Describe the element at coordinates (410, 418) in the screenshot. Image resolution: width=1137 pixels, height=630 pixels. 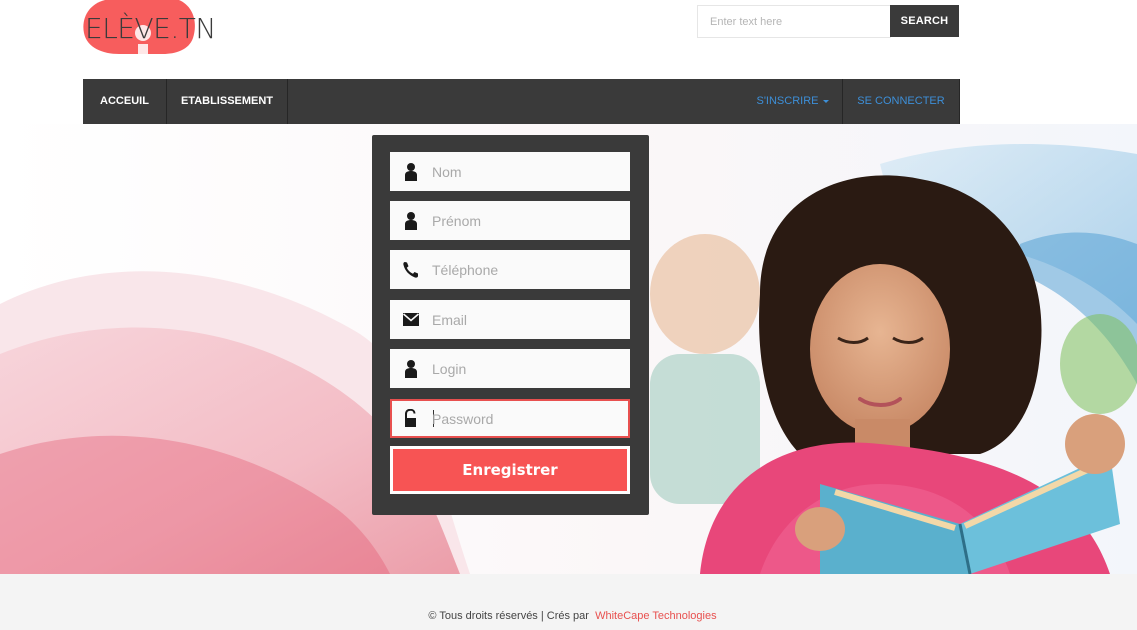
I see `unlock-icon` at that location.